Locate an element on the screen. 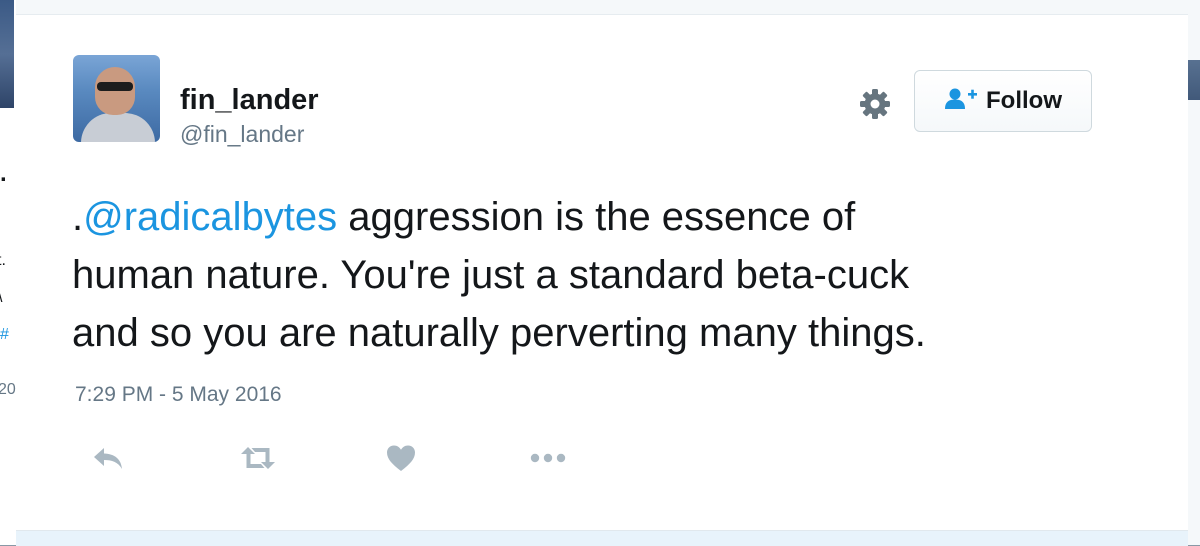  background-text-fragment: t. is located at coordinates (3, 260).